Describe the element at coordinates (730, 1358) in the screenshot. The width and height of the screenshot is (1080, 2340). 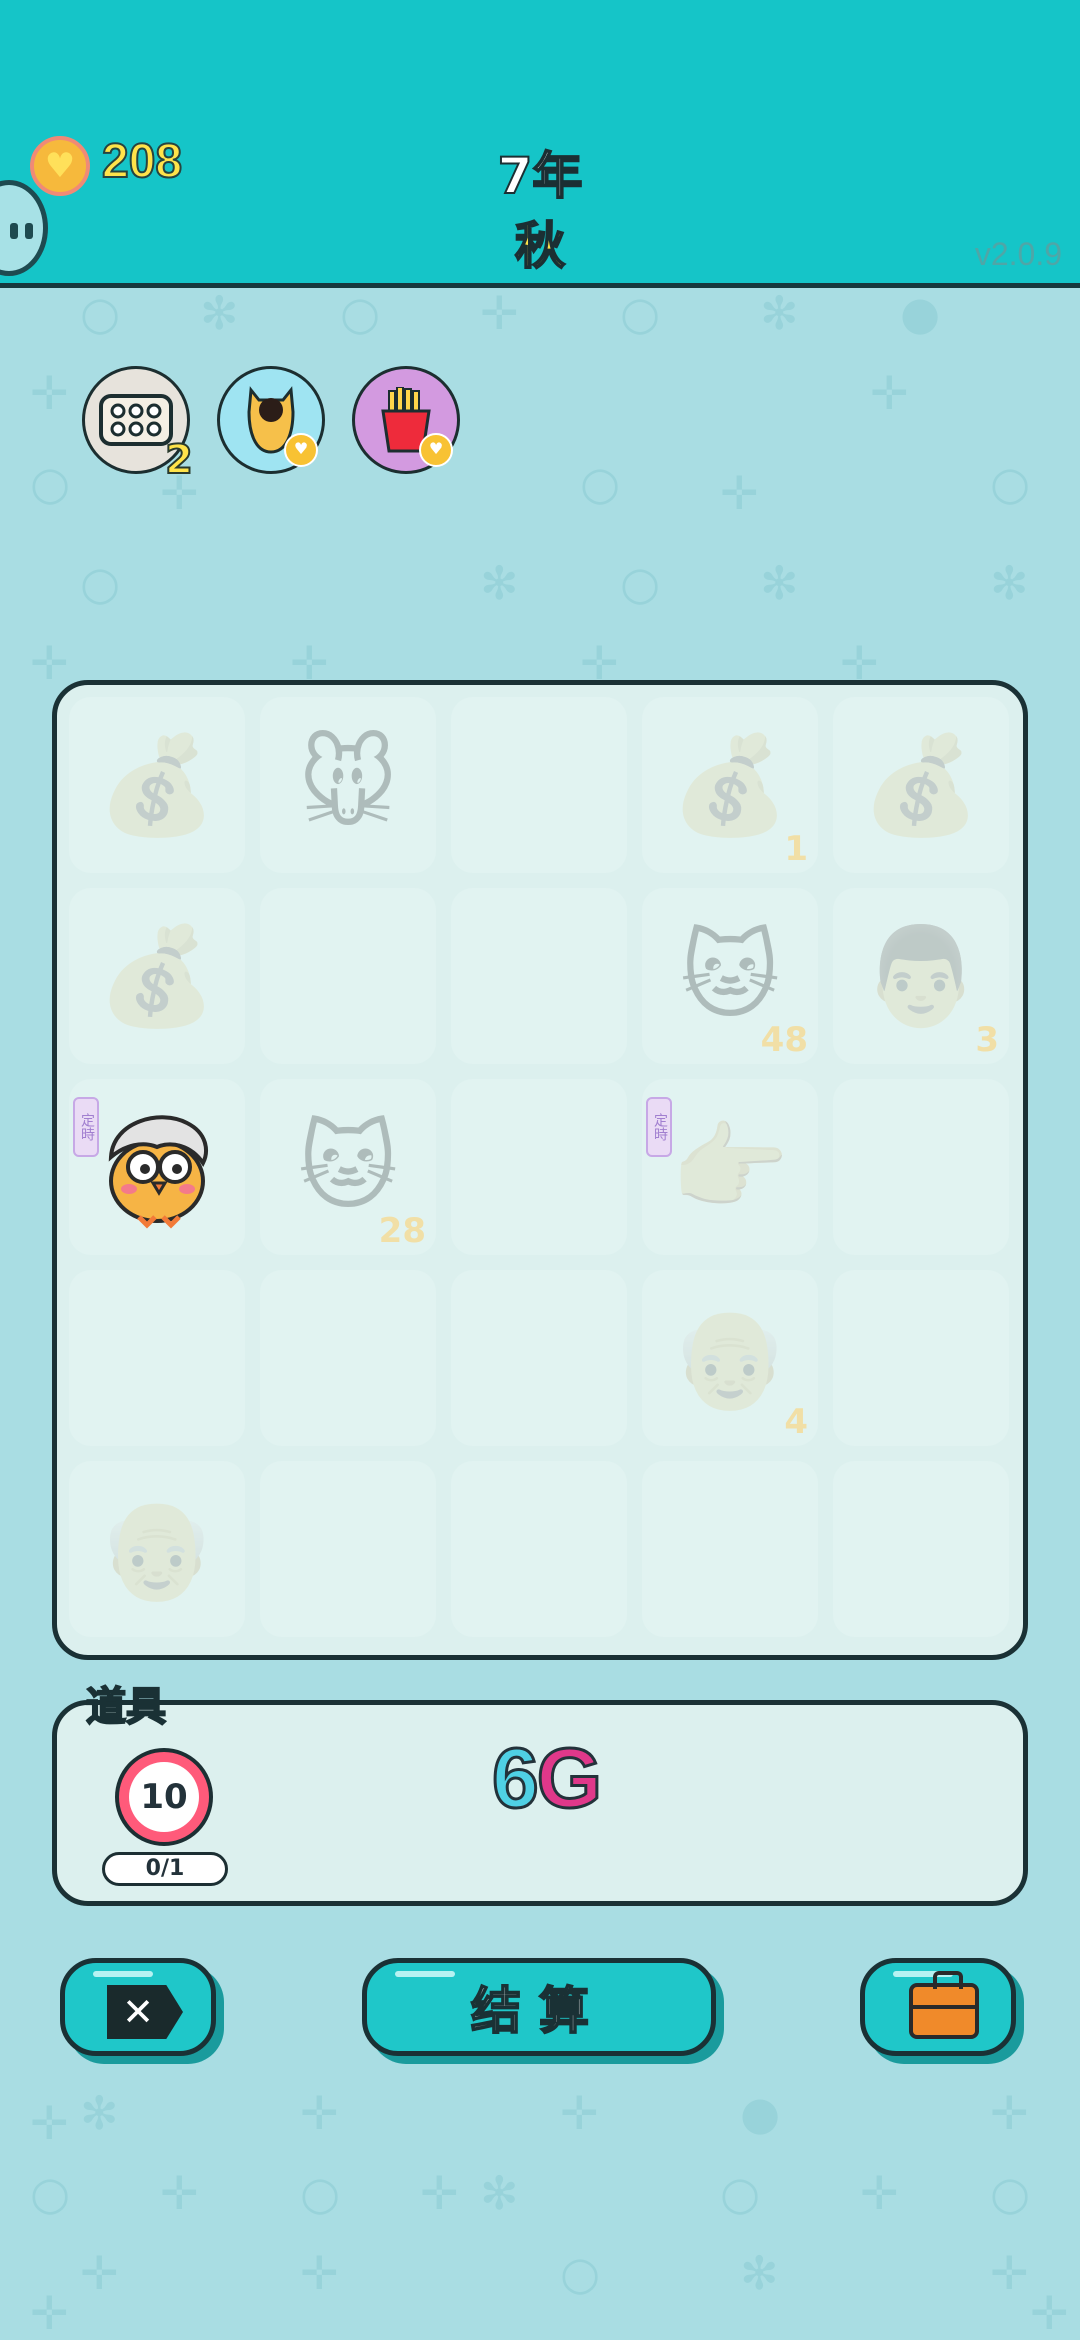
I see `board-cell: 👴 4` at that location.